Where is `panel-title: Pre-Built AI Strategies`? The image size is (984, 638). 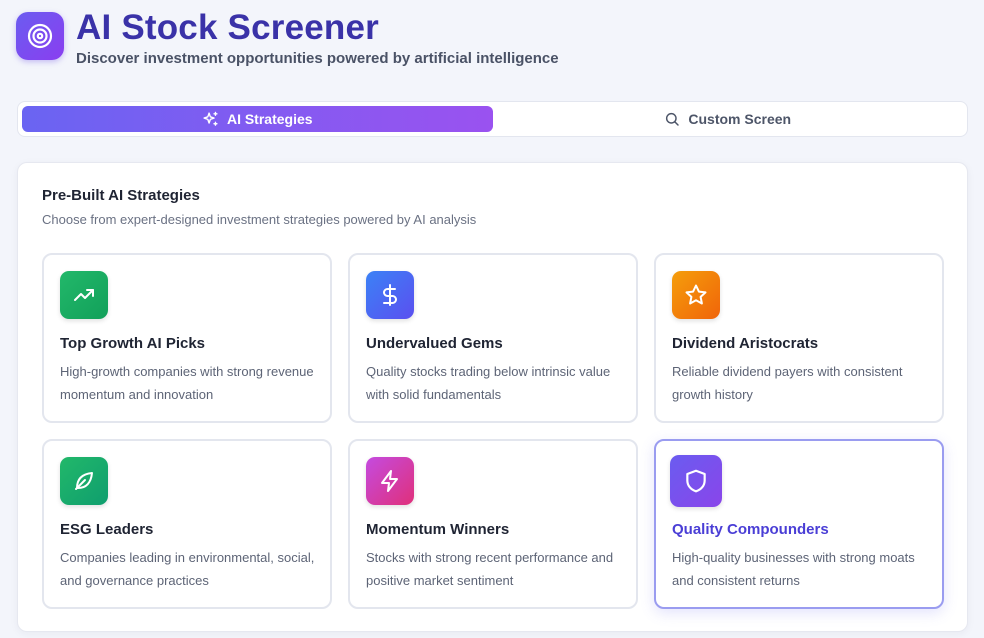
panel-title: Pre-Built AI Strategies is located at coordinates (121, 195).